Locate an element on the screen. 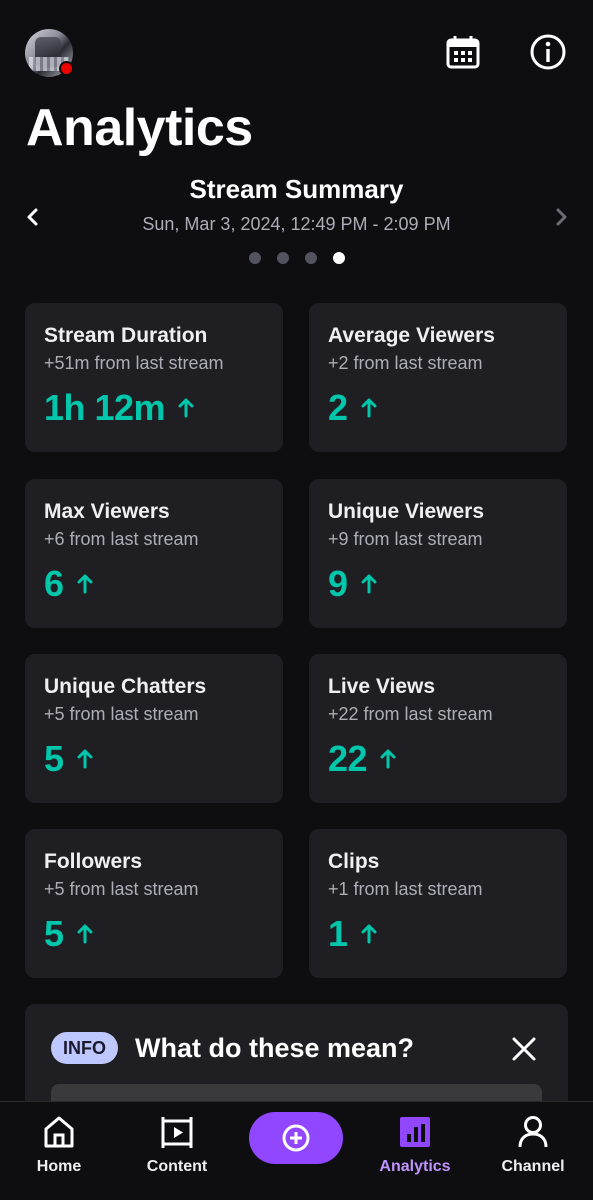 The width and height of the screenshot is (593, 1200). home-icon is located at coordinates (59, 1132).